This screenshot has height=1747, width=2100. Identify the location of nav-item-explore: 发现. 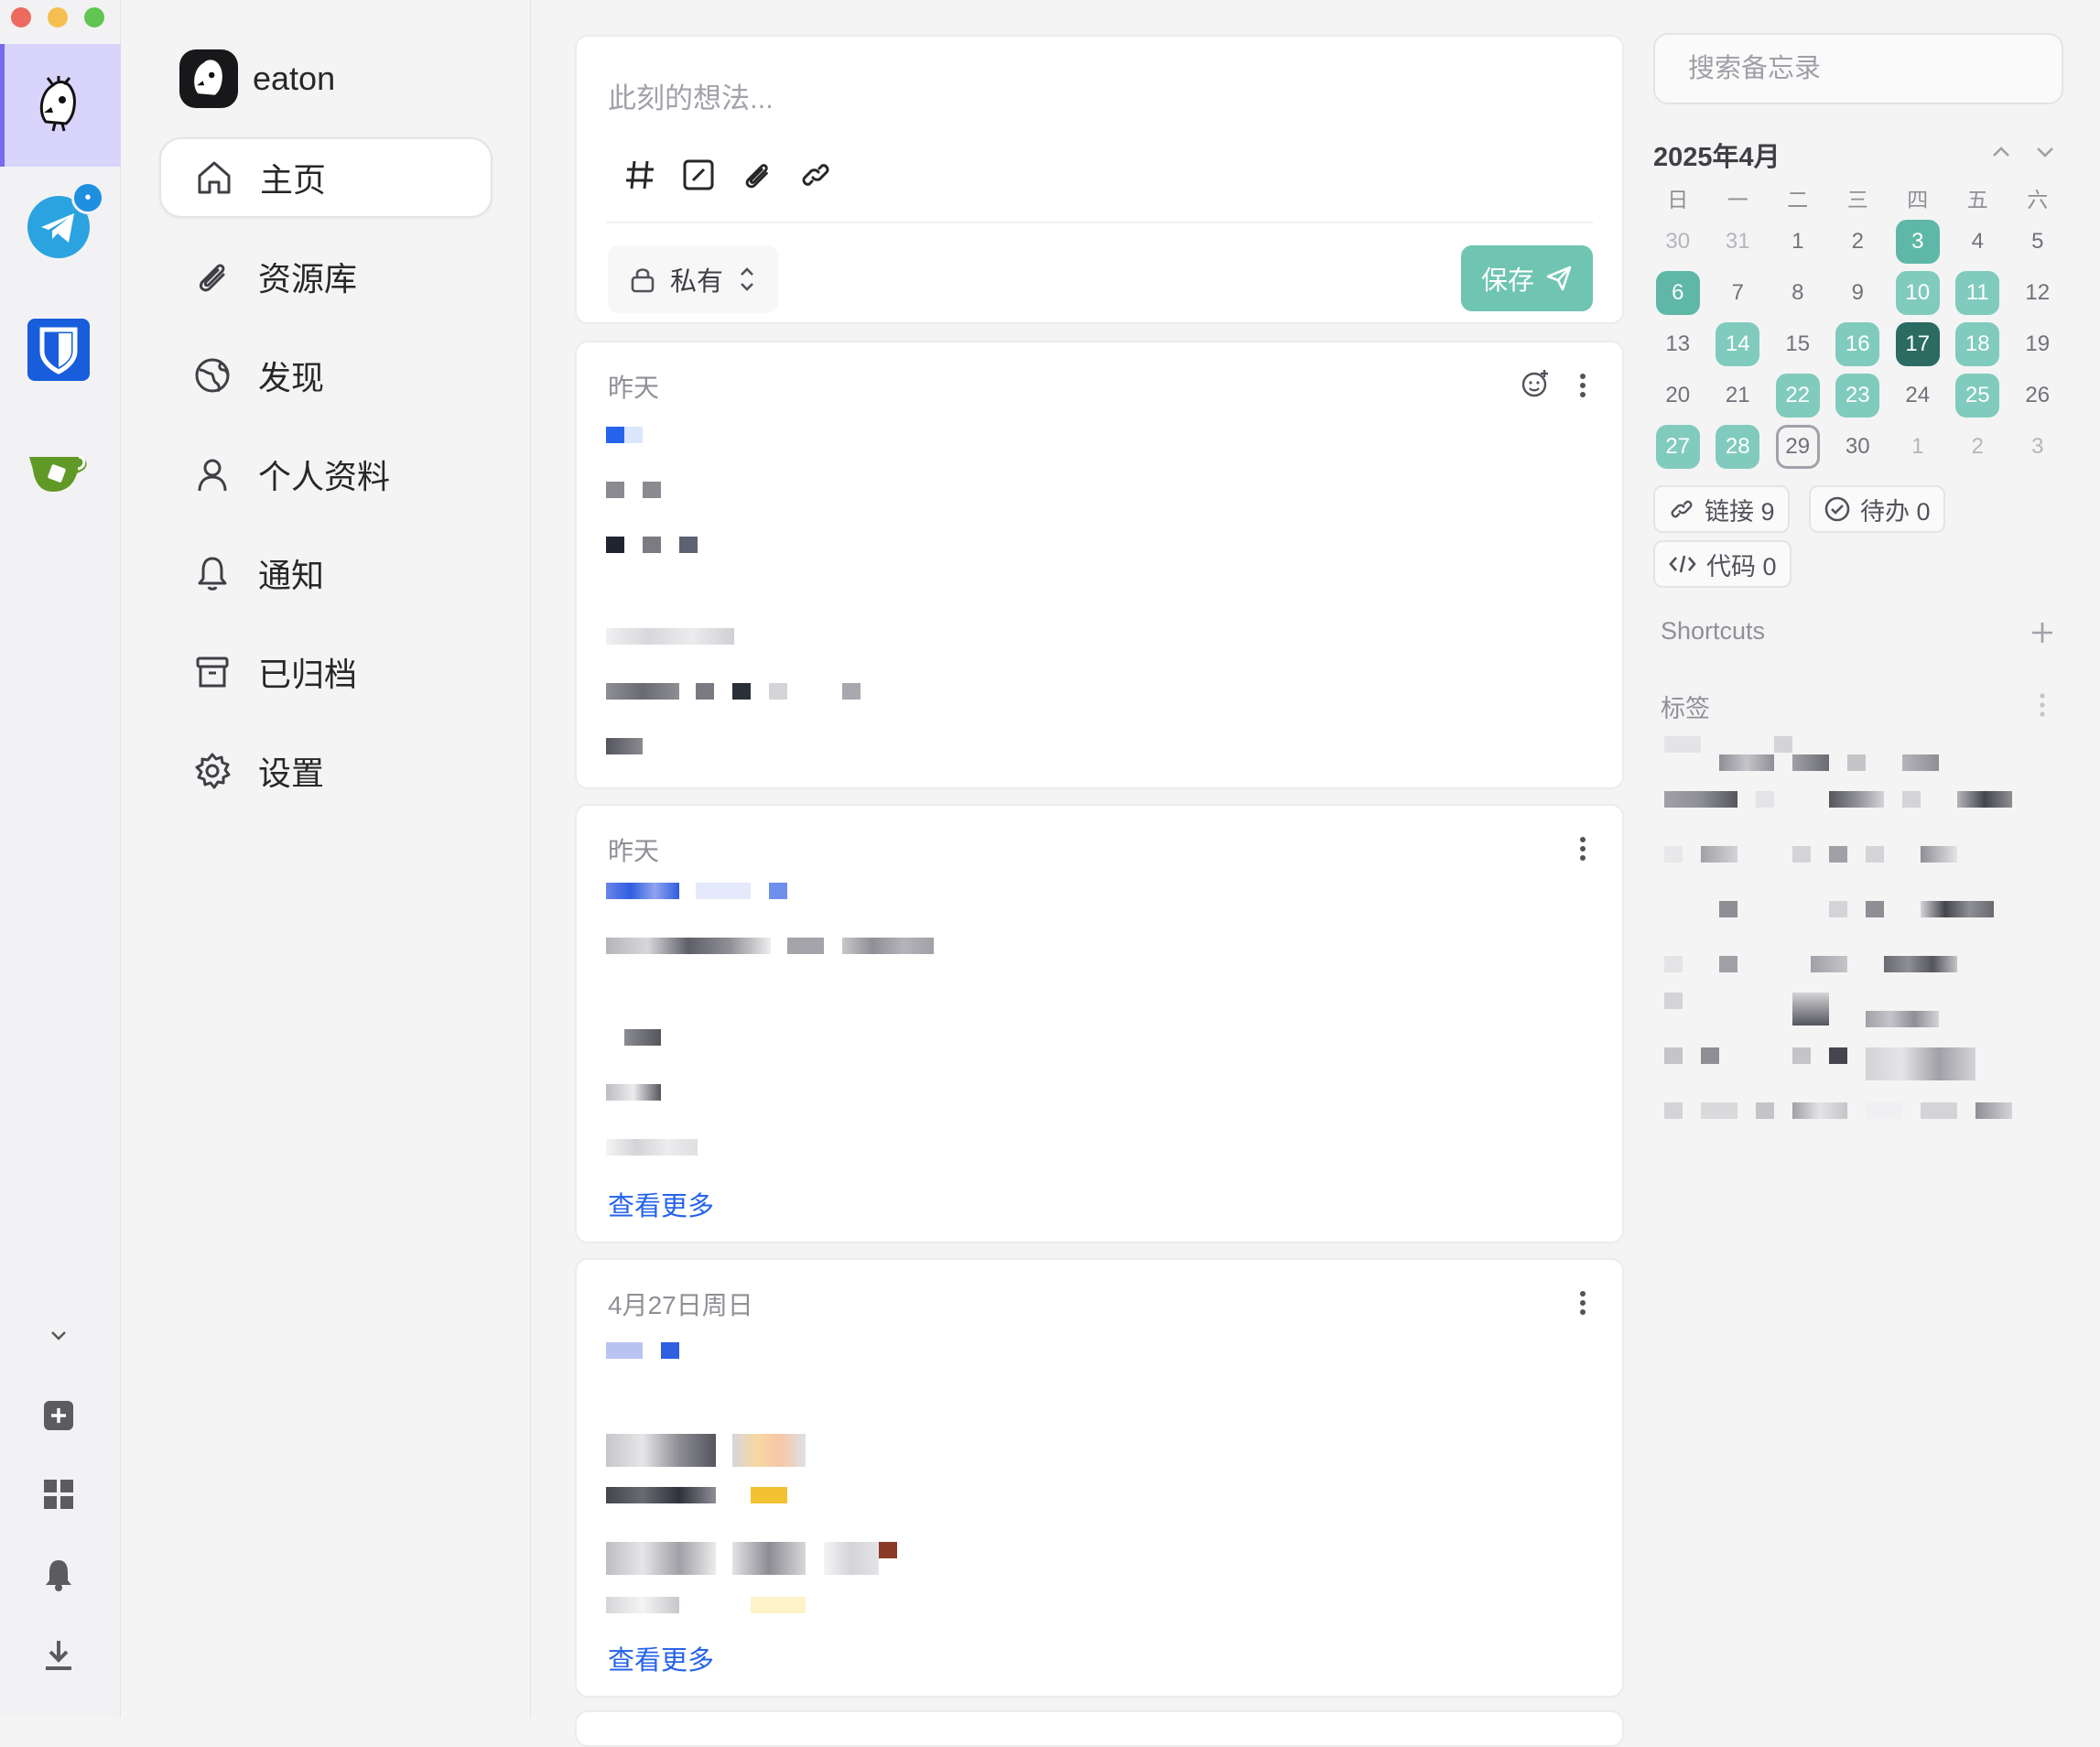
(326, 375).